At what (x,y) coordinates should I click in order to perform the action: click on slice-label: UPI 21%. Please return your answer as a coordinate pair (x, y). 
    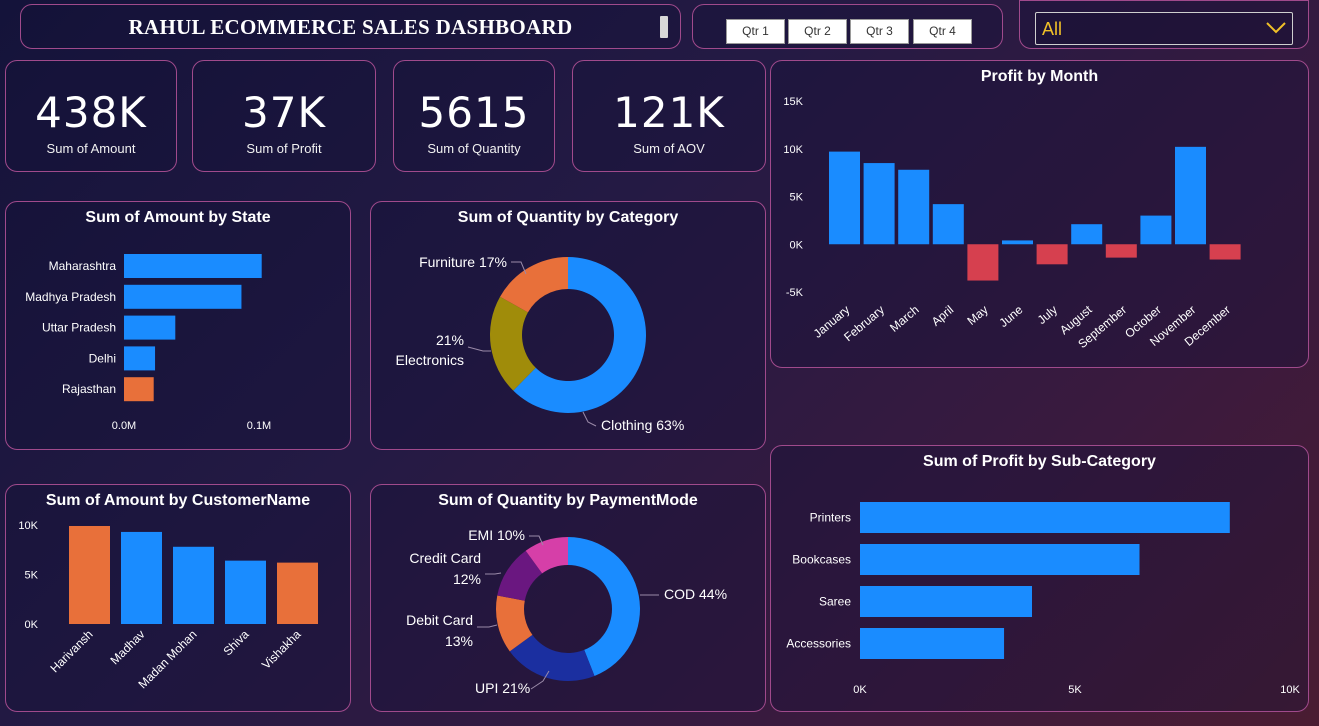
    Looking at the image, I should click on (502, 688).